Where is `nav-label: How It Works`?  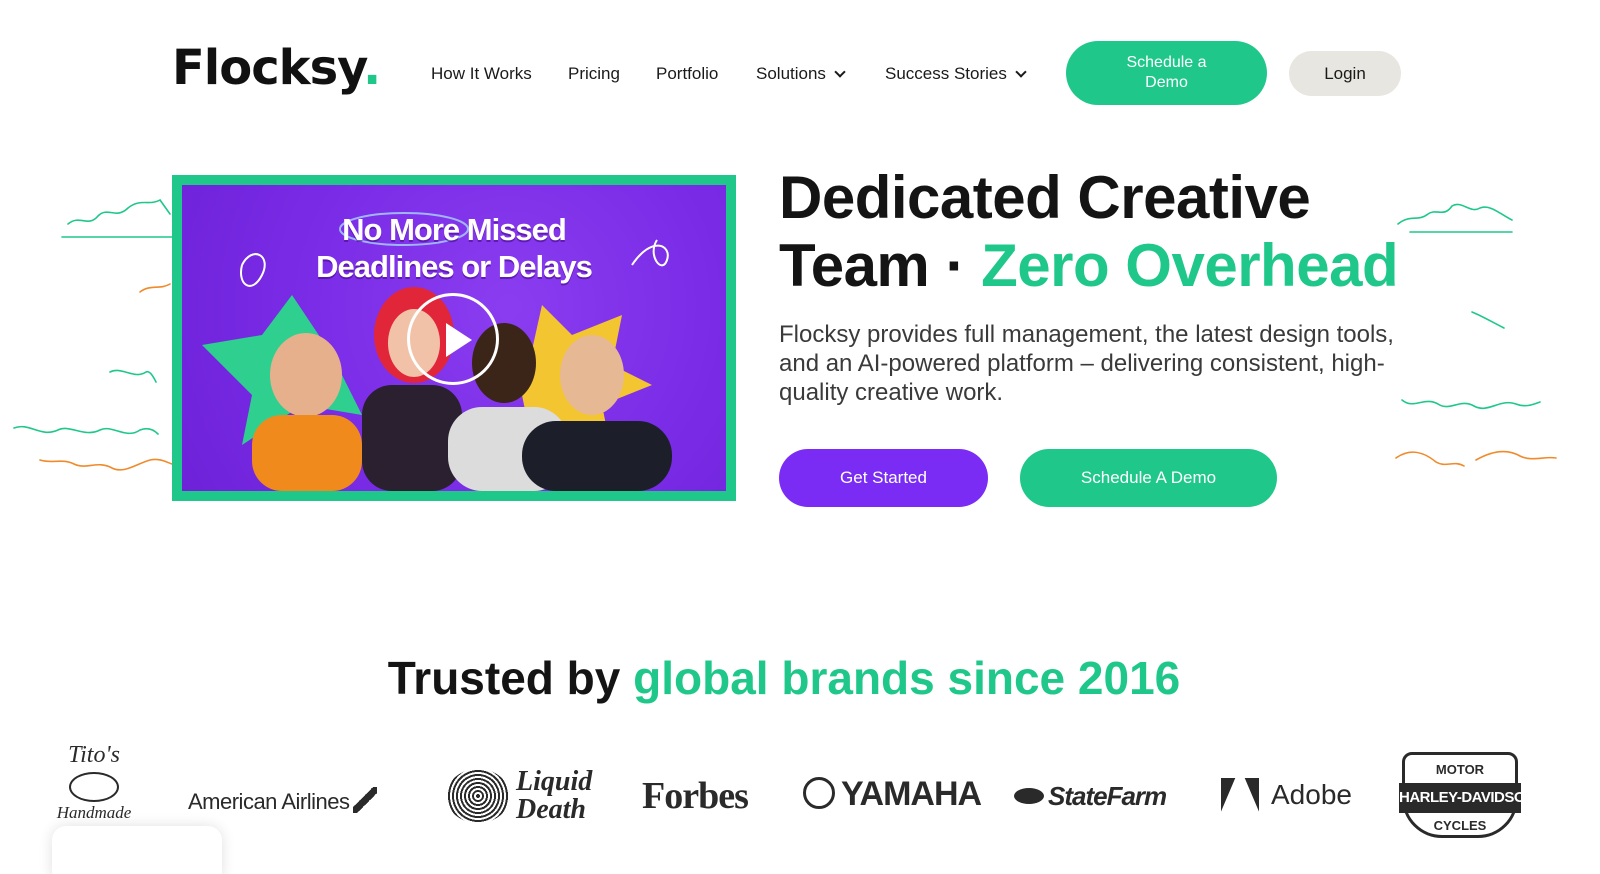
nav-label: How It Works is located at coordinates (481, 73).